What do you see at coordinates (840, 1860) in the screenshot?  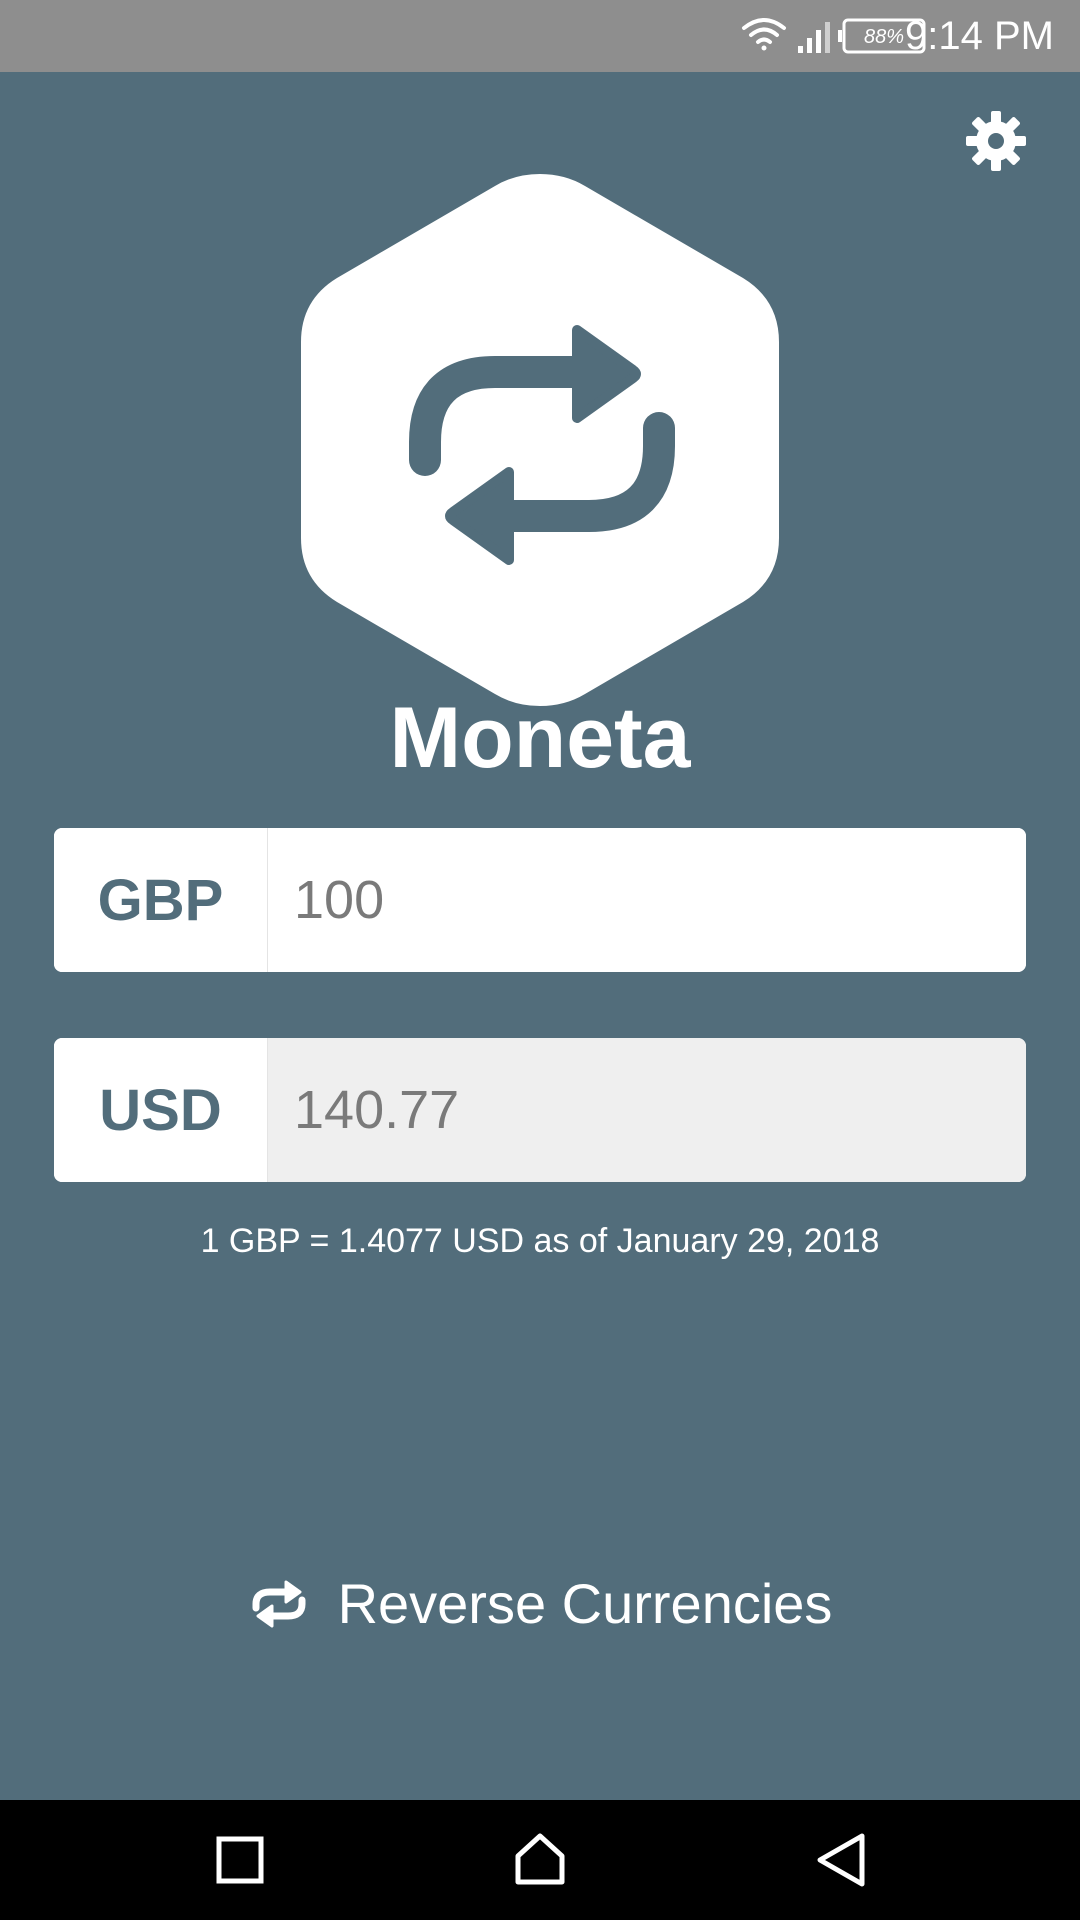 I see `back-triangle-icon` at bounding box center [840, 1860].